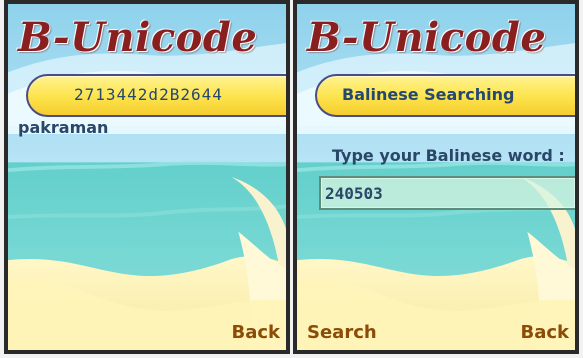  Describe the element at coordinates (63, 127) in the screenshot. I see `result-word: pakraman` at that location.